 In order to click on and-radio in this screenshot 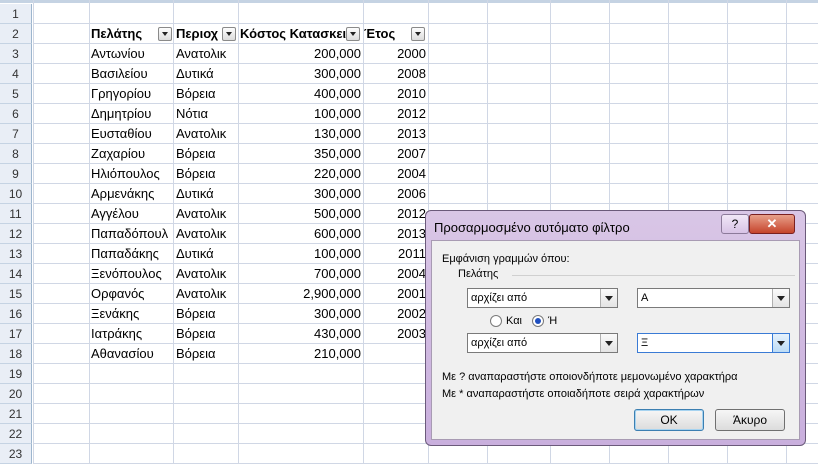, I will do `click(496, 321)`.